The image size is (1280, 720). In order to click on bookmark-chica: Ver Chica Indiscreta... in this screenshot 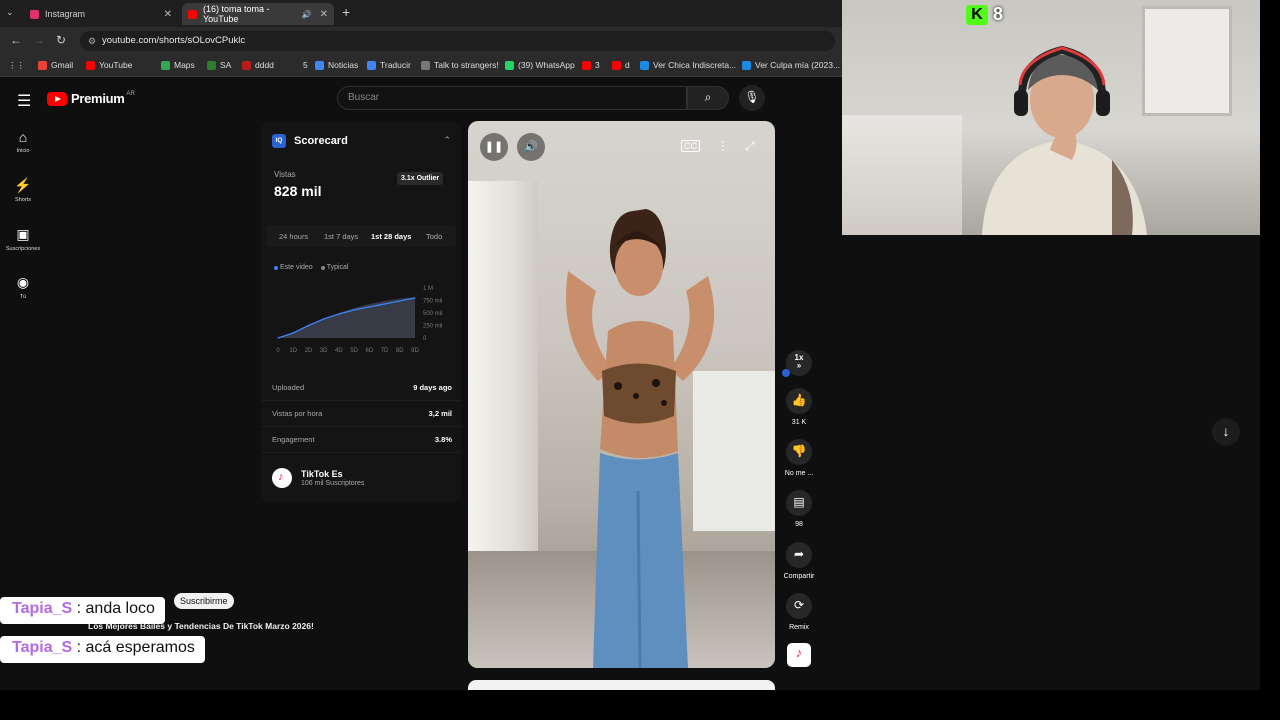, I will do `click(688, 65)`.